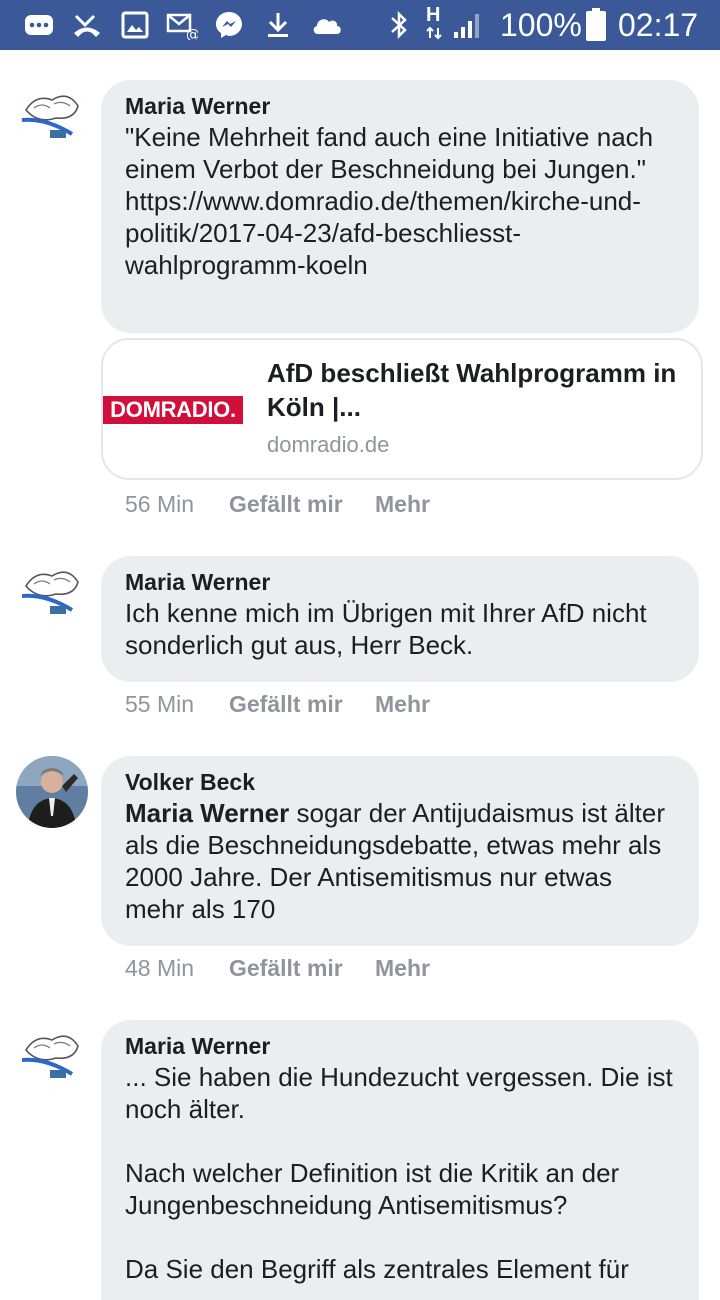 The height and width of the screenshot is (1300, 720). Describe the element at coordinates (658, 25) in the screenshot. I see `clock: 02:17` at that location.